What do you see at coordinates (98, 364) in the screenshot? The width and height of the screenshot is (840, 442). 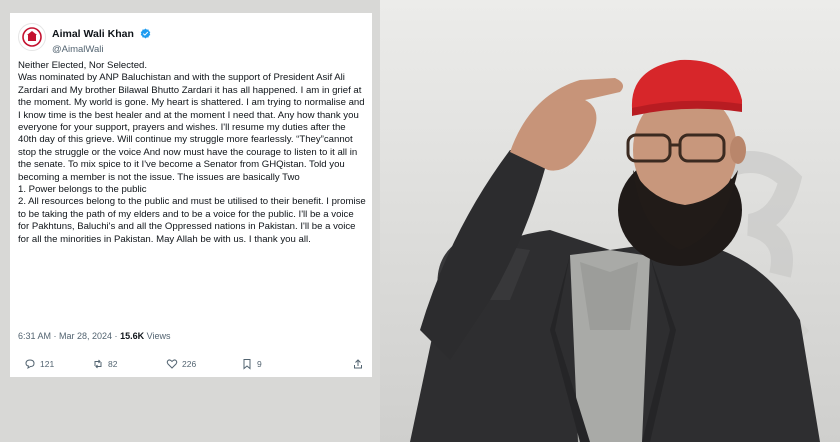 I see `repost-icon` at bounding box center [98, 364].